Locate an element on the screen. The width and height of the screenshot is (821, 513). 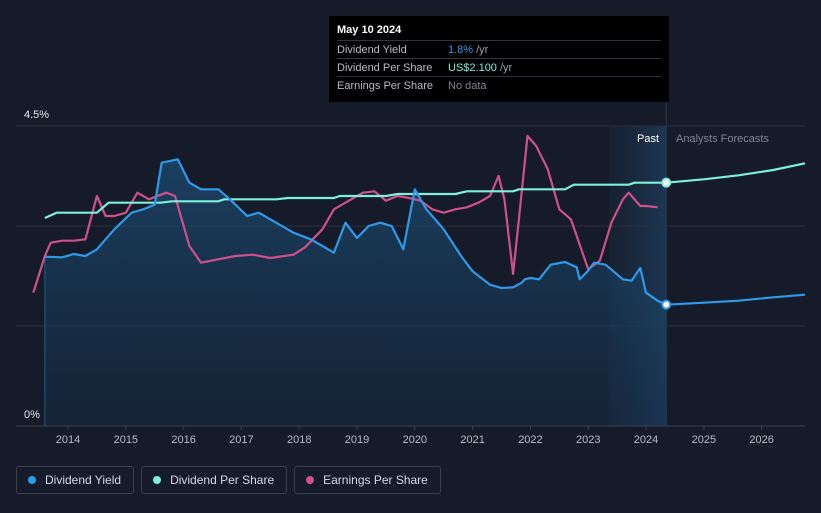
dividend-yield-forecast-line is located at coordinates (736, 299).